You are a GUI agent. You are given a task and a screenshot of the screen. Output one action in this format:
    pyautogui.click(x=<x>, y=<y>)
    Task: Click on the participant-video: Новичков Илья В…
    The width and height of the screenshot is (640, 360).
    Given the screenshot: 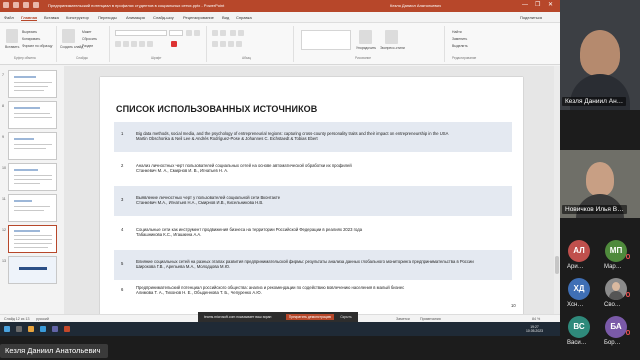 What is the action you would take?
    pyautogui.click(x=600, y=184)
    